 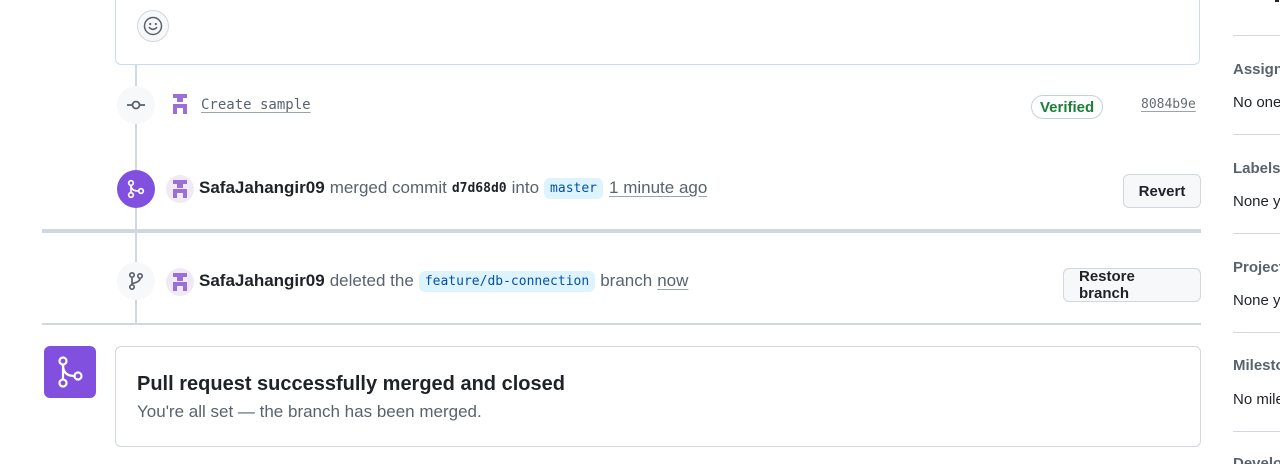 What do you see at coordinates (262, 281) in the screenshot?
I see `delete-user-link: SafaJahangir09` at bounding box center [262, 281].